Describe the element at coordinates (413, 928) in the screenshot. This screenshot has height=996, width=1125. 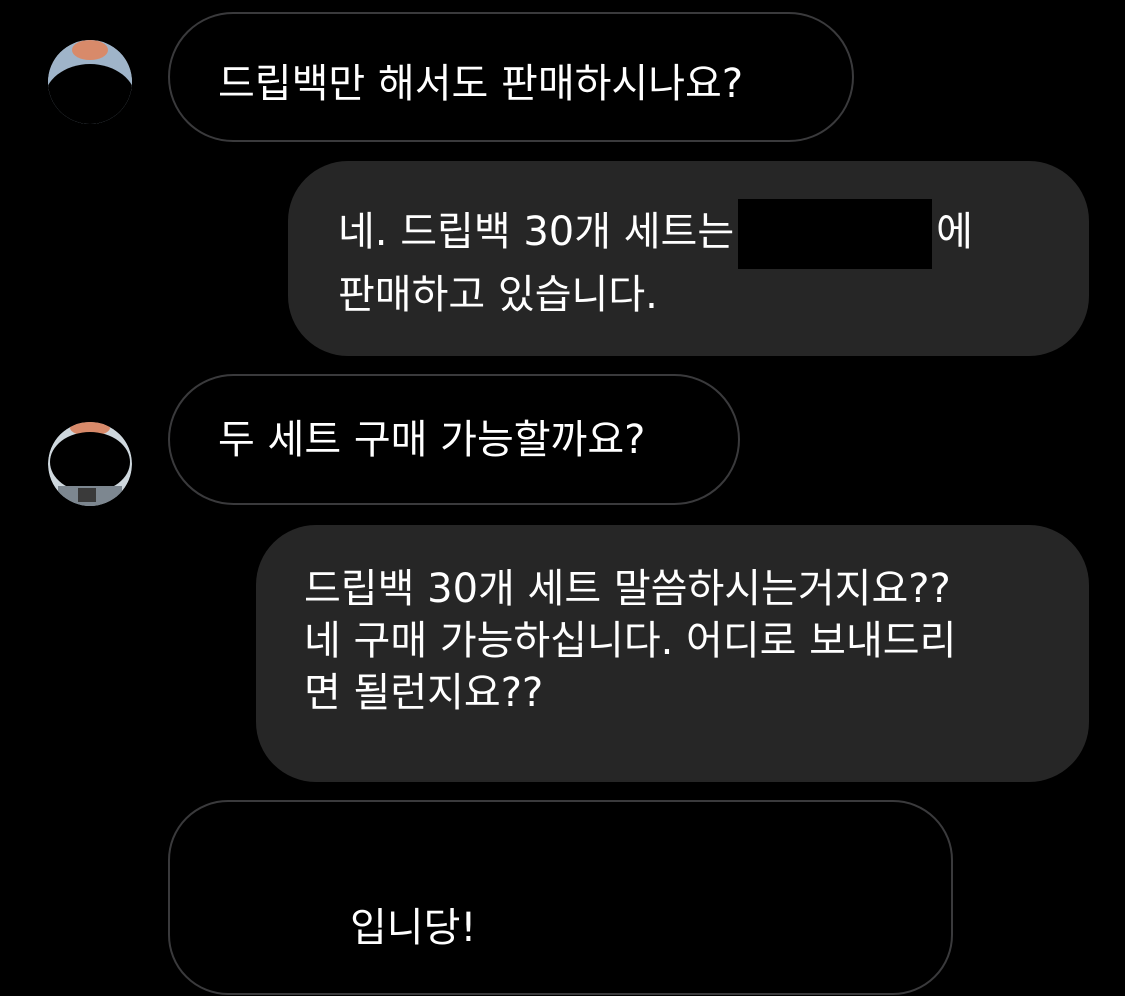
I see `message-text: 입니당!` at that location.